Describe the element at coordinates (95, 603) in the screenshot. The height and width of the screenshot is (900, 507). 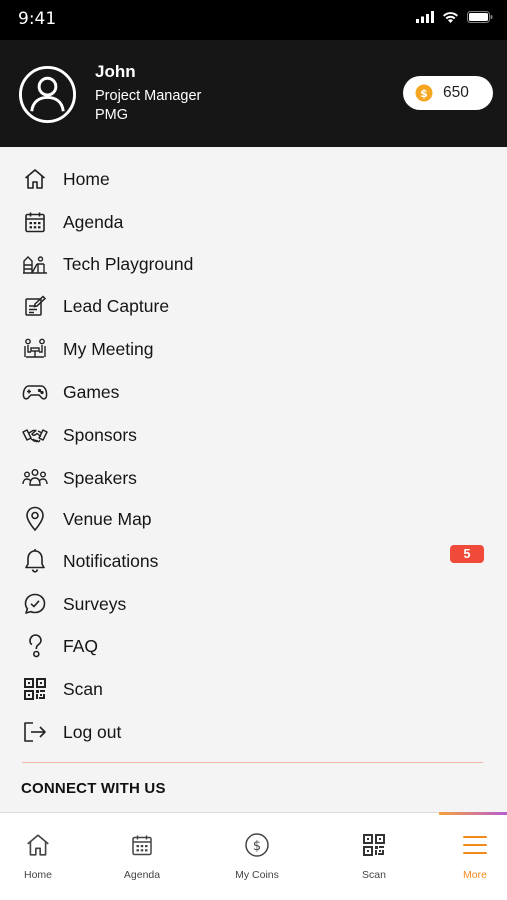
I see `menu-label: Surveys` at that location.